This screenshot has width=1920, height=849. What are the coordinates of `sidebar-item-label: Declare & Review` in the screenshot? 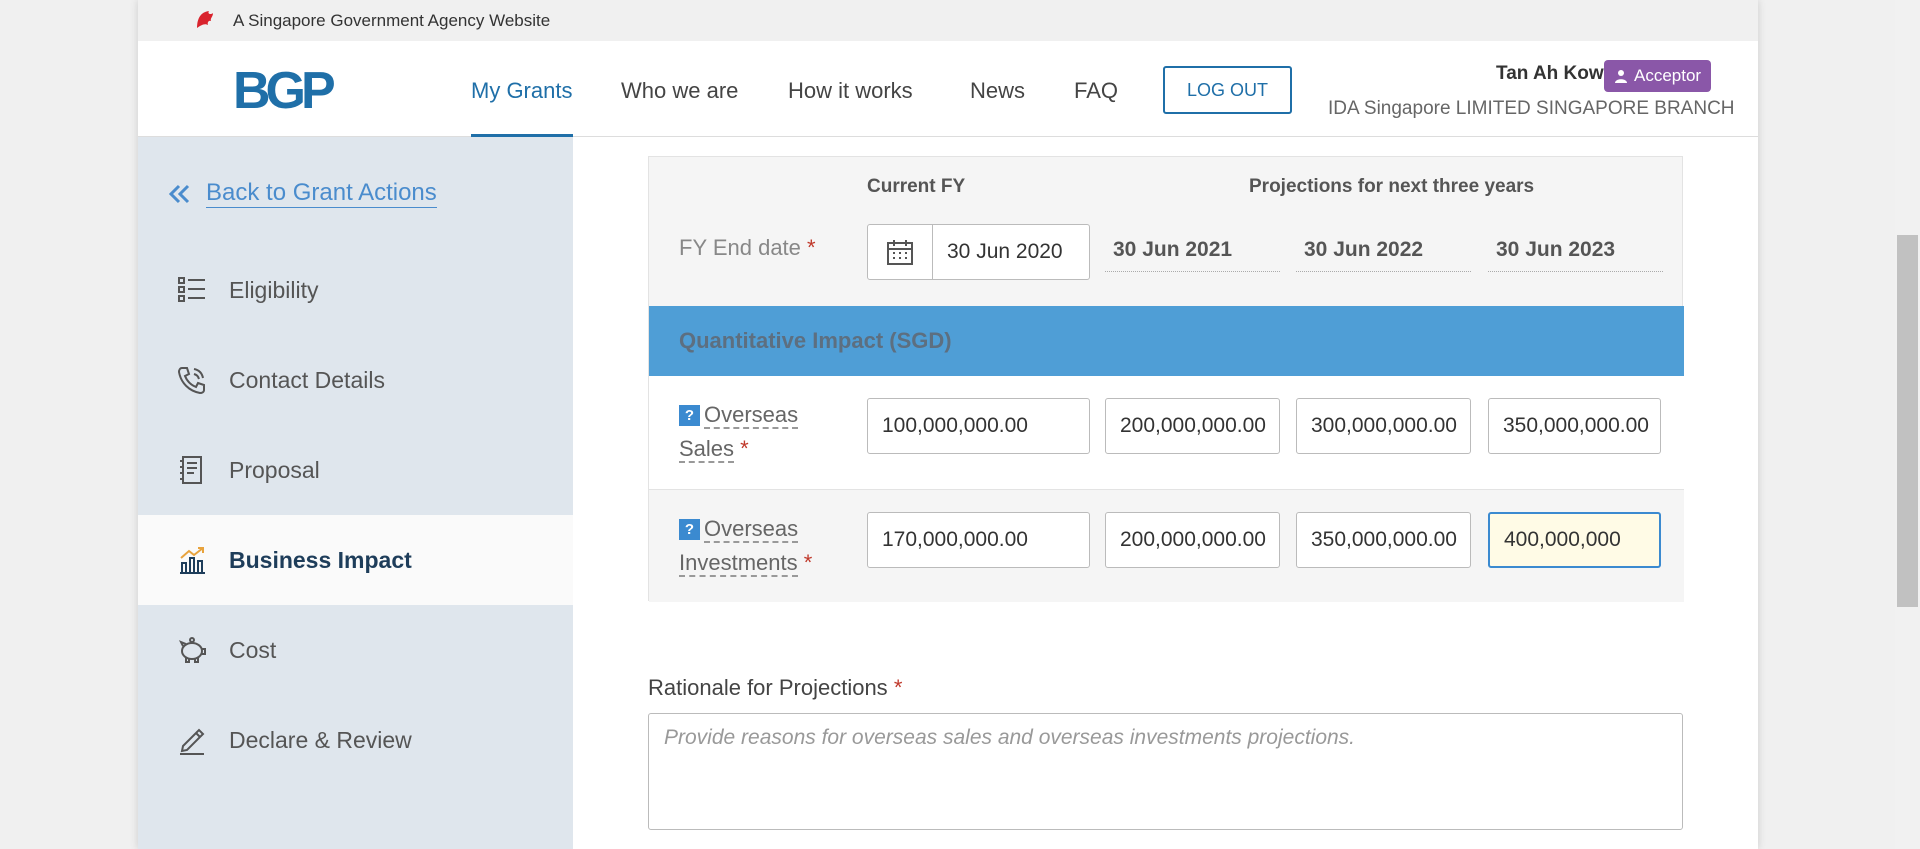 It's located at (320, 739).